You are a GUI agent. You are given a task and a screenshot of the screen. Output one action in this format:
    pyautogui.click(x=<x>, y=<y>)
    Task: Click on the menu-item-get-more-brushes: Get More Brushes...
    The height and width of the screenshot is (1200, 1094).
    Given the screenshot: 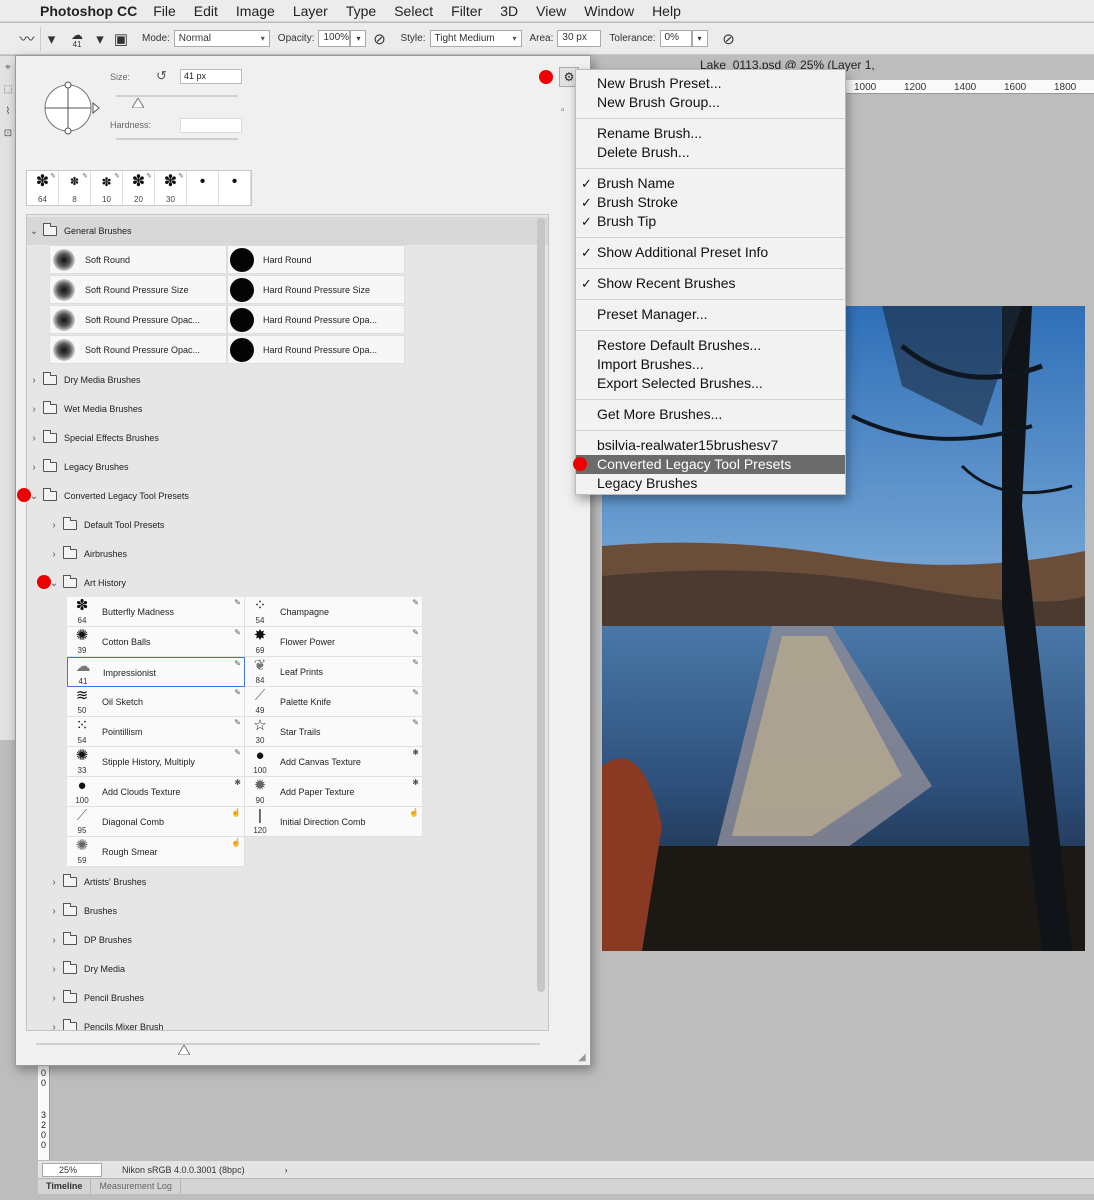 What is the action you would take?
    pyautogui.click(x=710, y=414)
    